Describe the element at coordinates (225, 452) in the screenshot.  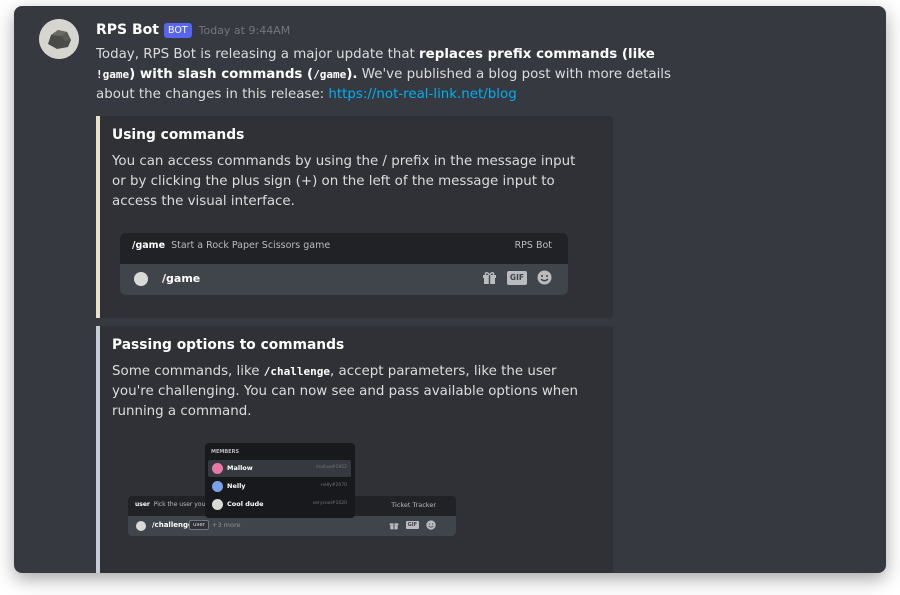
I see `members-header: MEMBERS` at that location.